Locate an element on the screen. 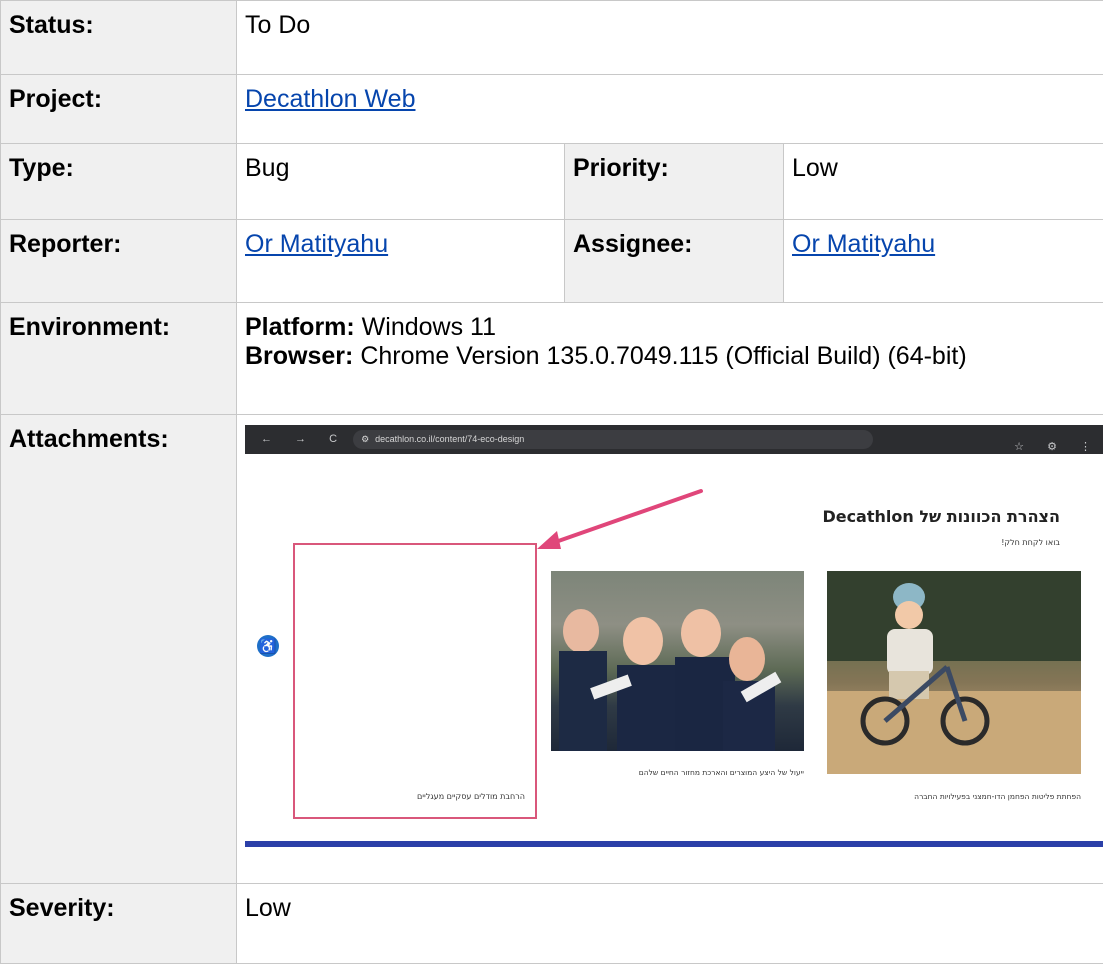 Image resolution: width=1103 pixels, height=964 pixels. browser-label: Browser: is located at coordinates (299, 356).